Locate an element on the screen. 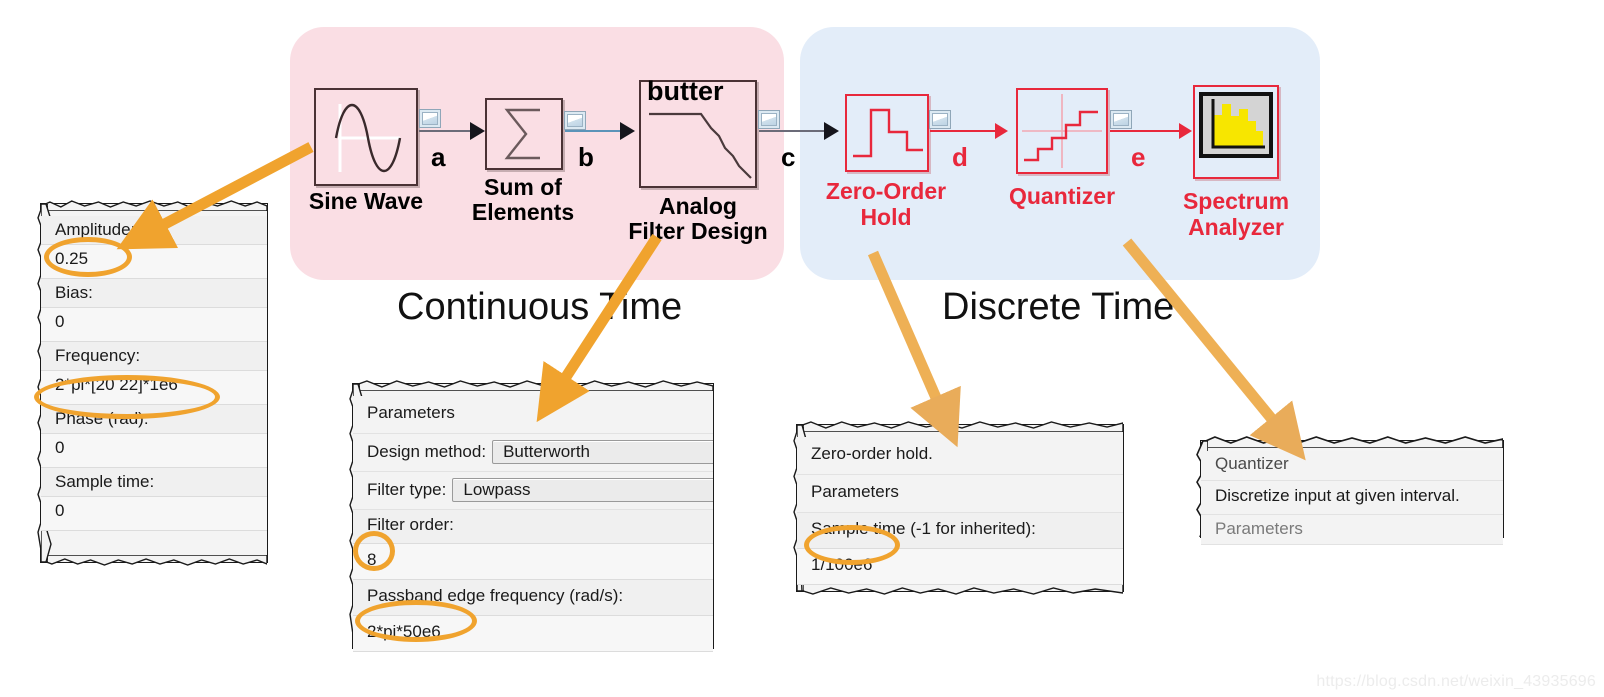 This screenshot has width=1604, height=697. quantizer-block is located at coordinates (1062, 131).